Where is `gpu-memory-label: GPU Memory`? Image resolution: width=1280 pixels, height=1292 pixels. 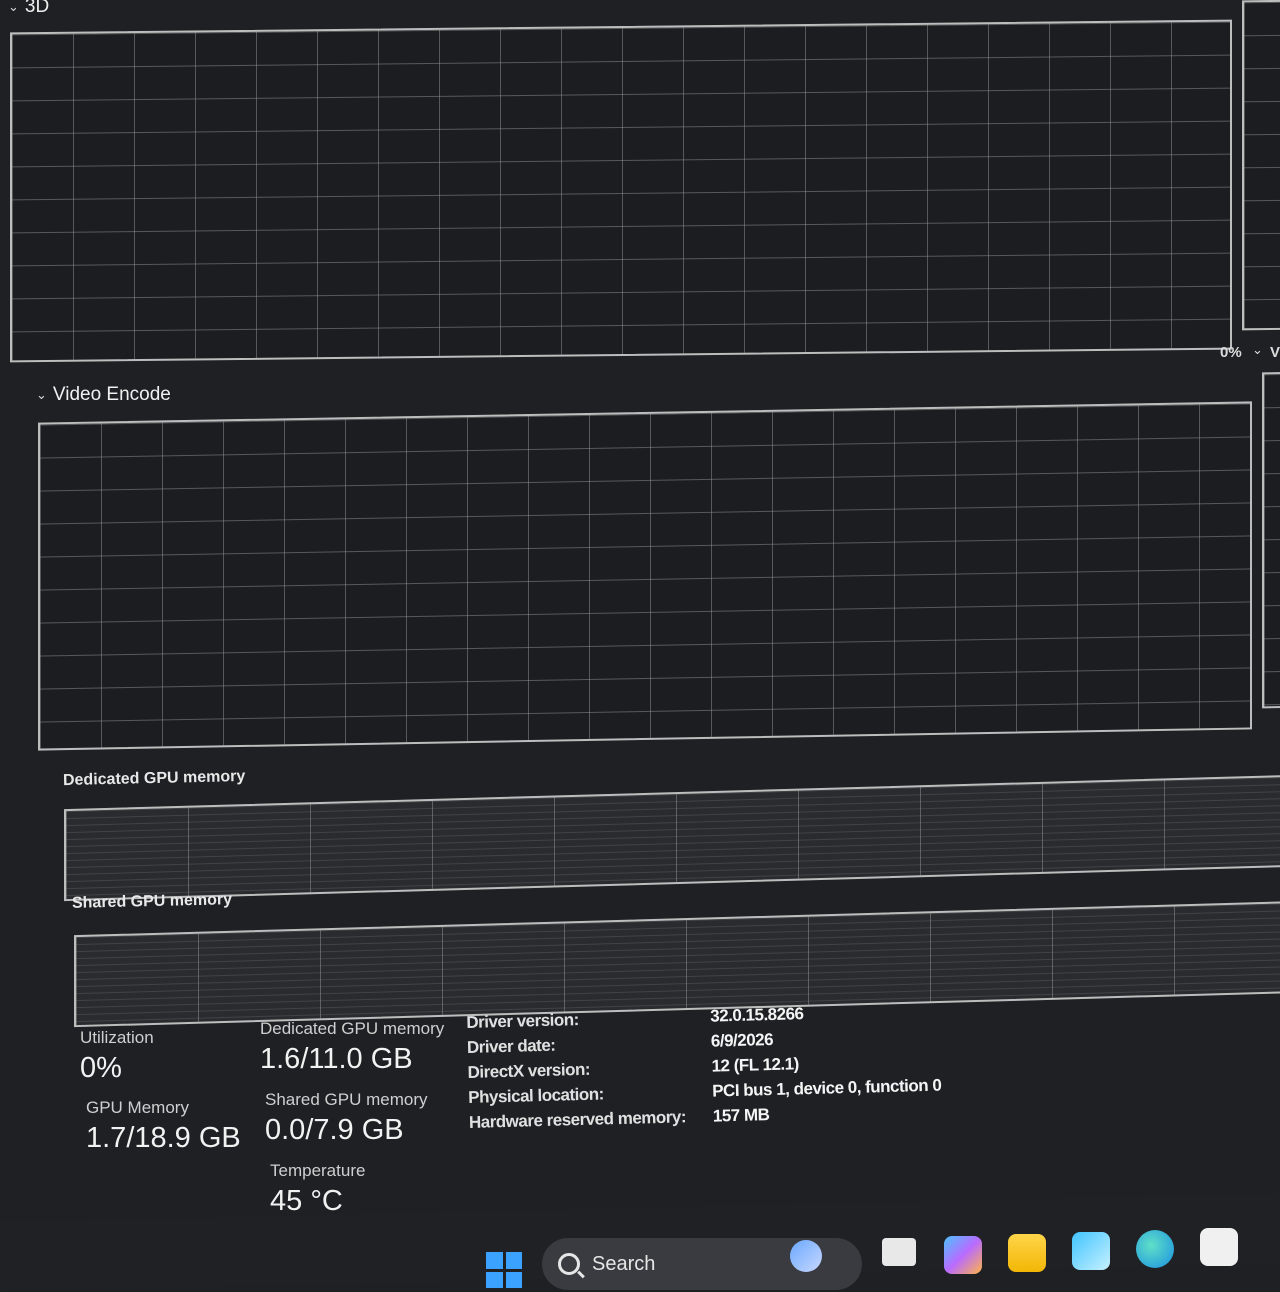
gpu-memory-label: GPU Memory is located at coordinates (137, 1107).